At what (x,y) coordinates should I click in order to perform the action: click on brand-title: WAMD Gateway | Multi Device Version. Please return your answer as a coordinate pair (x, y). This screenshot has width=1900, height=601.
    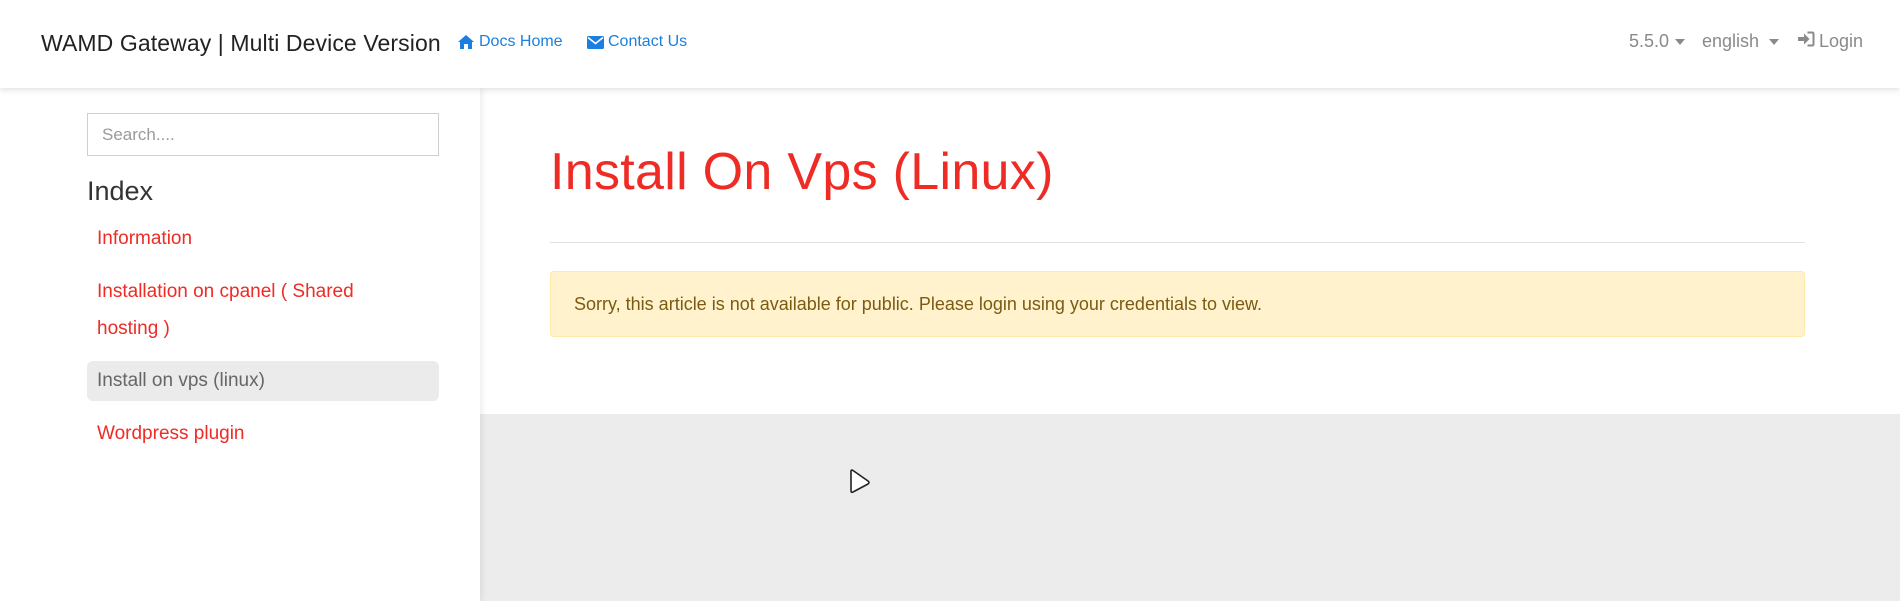
    Looking at the image, I should click on (241, 43).